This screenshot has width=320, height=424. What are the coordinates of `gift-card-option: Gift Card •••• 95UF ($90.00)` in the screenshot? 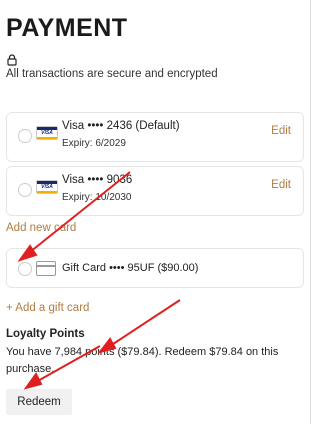 It's located at (155, 268).